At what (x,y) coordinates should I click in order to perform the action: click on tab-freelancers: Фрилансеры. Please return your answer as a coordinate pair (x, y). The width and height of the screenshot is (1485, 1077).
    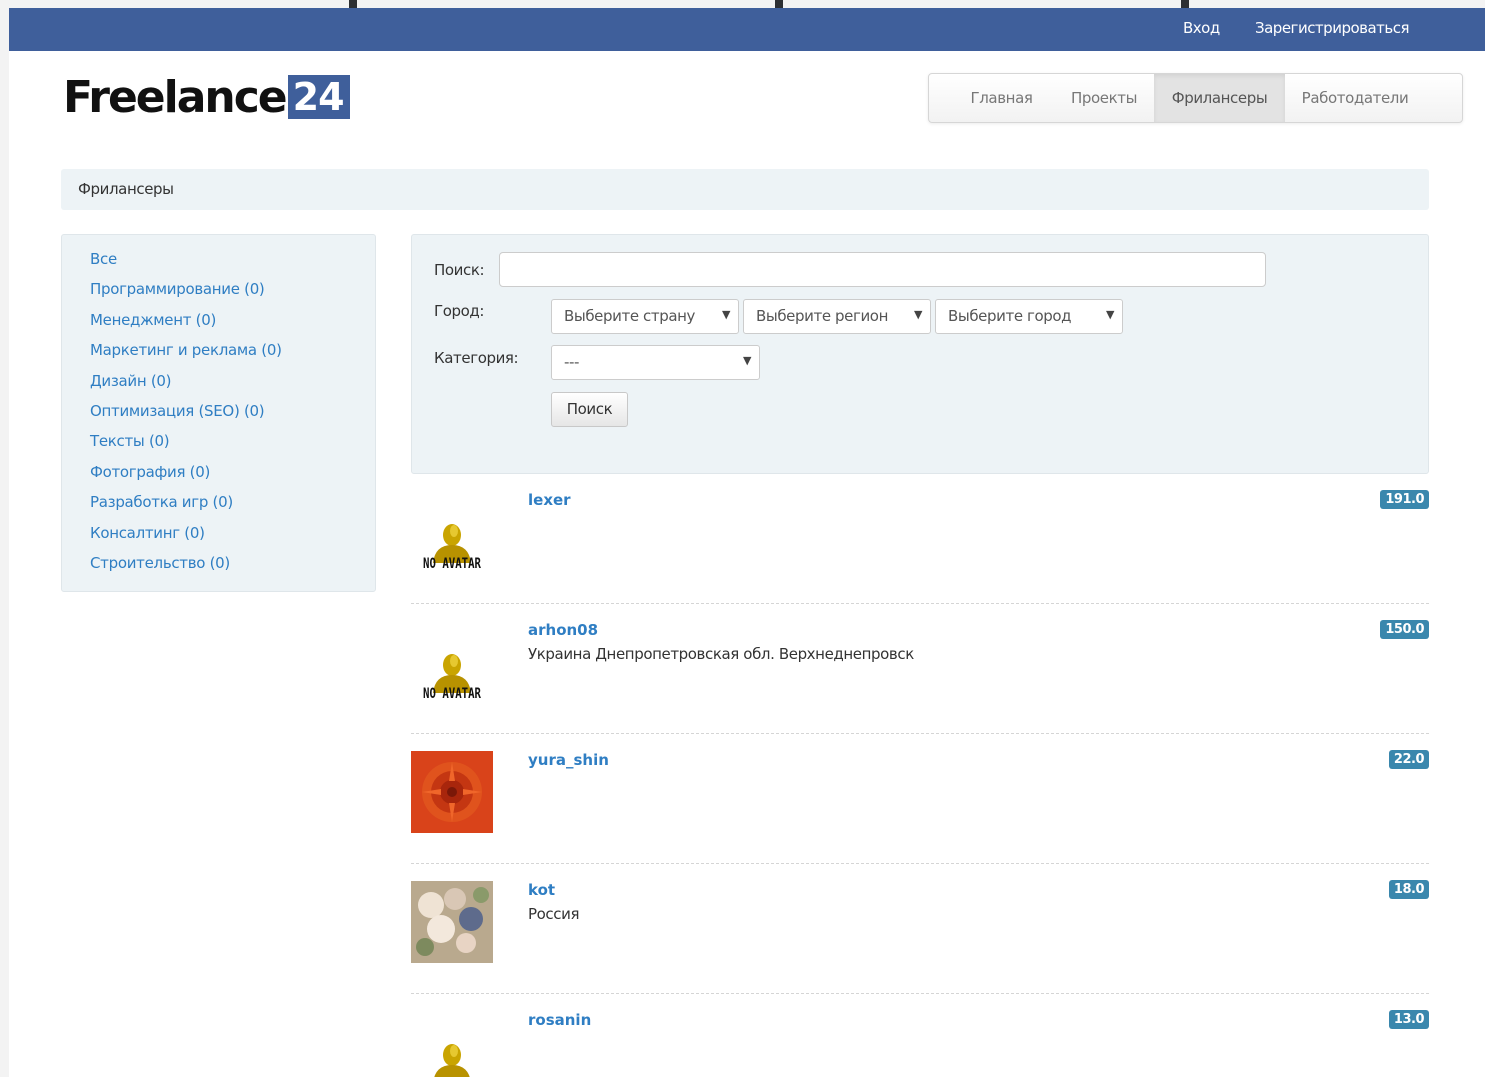
    Looking at the image, I should click on (1219, 98).